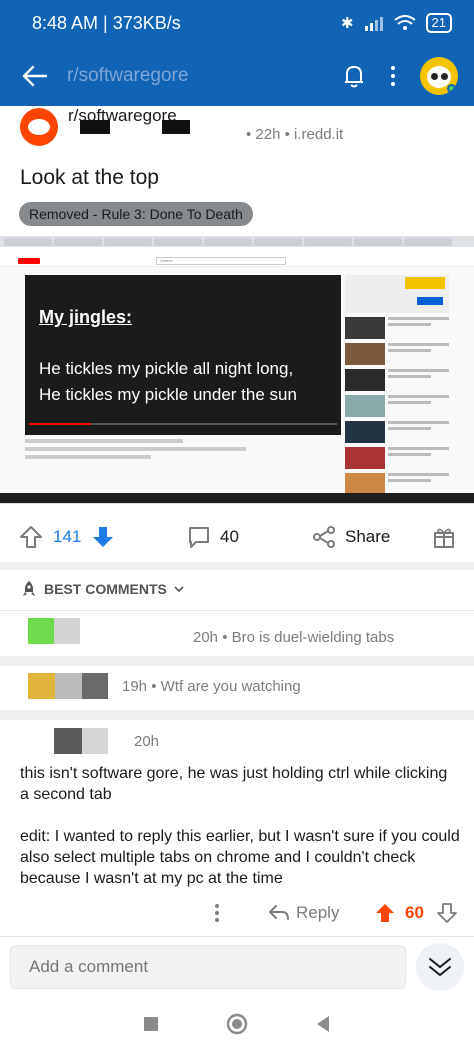  I want to click on back-arrow-icon, so click(34, 76).